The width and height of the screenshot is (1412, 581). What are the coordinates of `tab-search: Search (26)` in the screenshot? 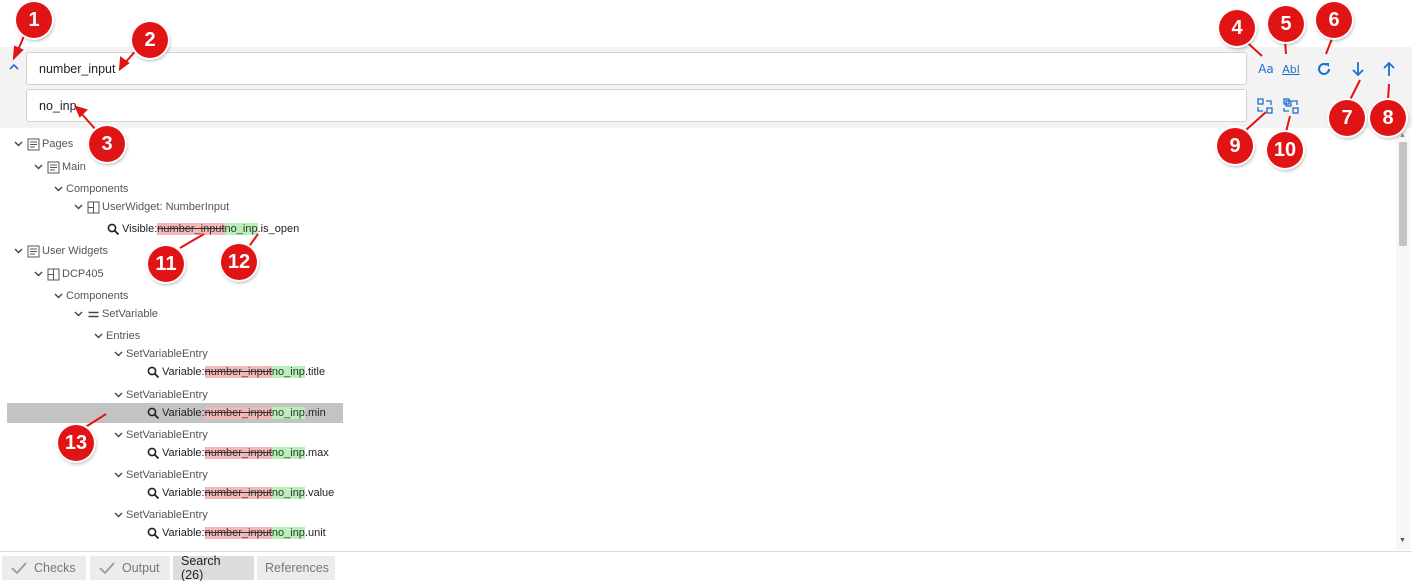 It's located at (213, 567).